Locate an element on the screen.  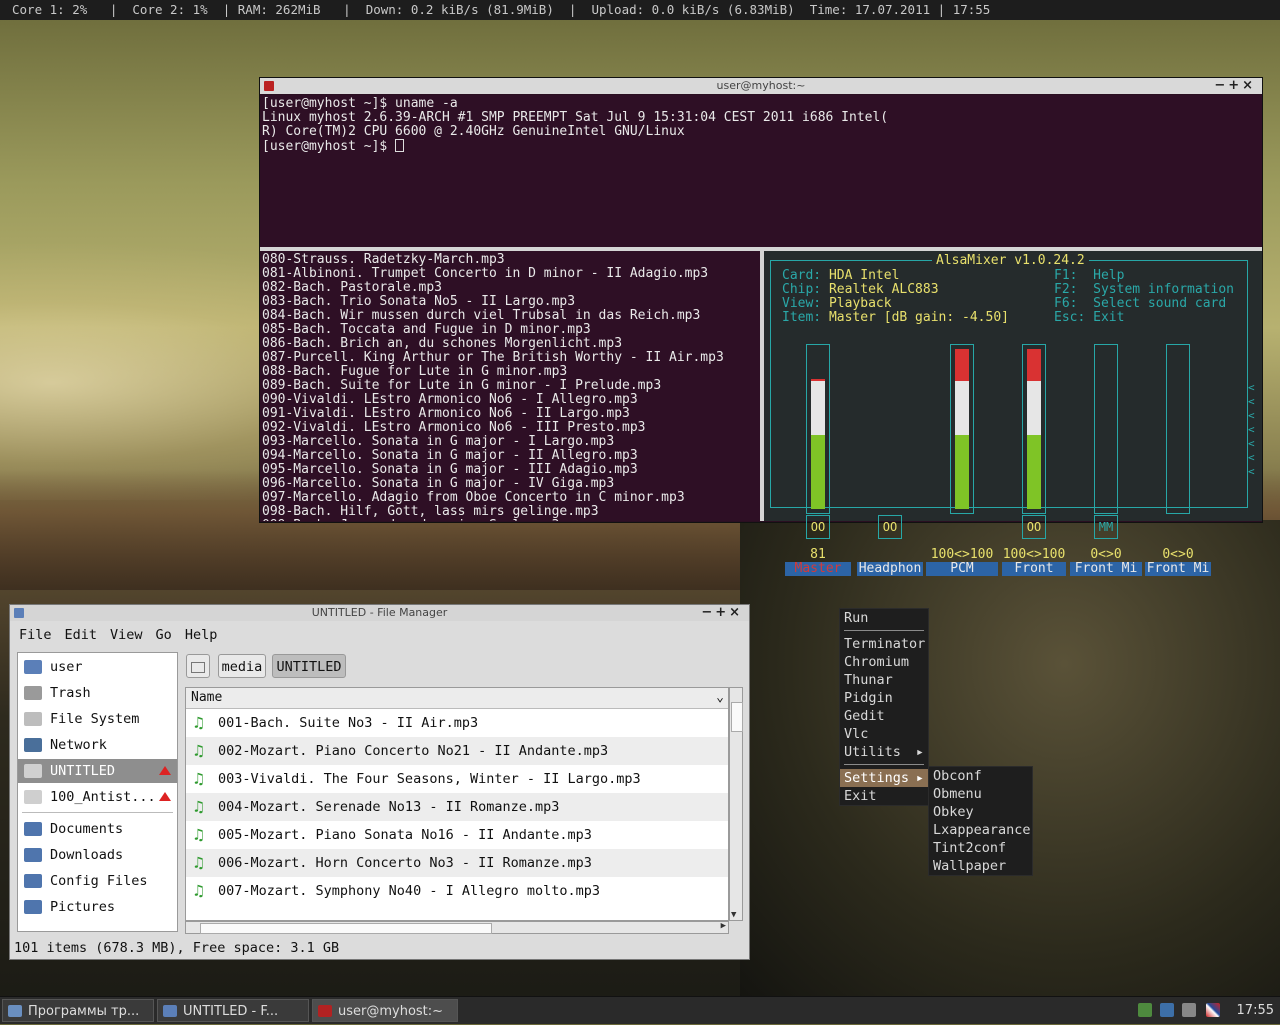
chip-key: Chip: is located at coordinates (802, 289).